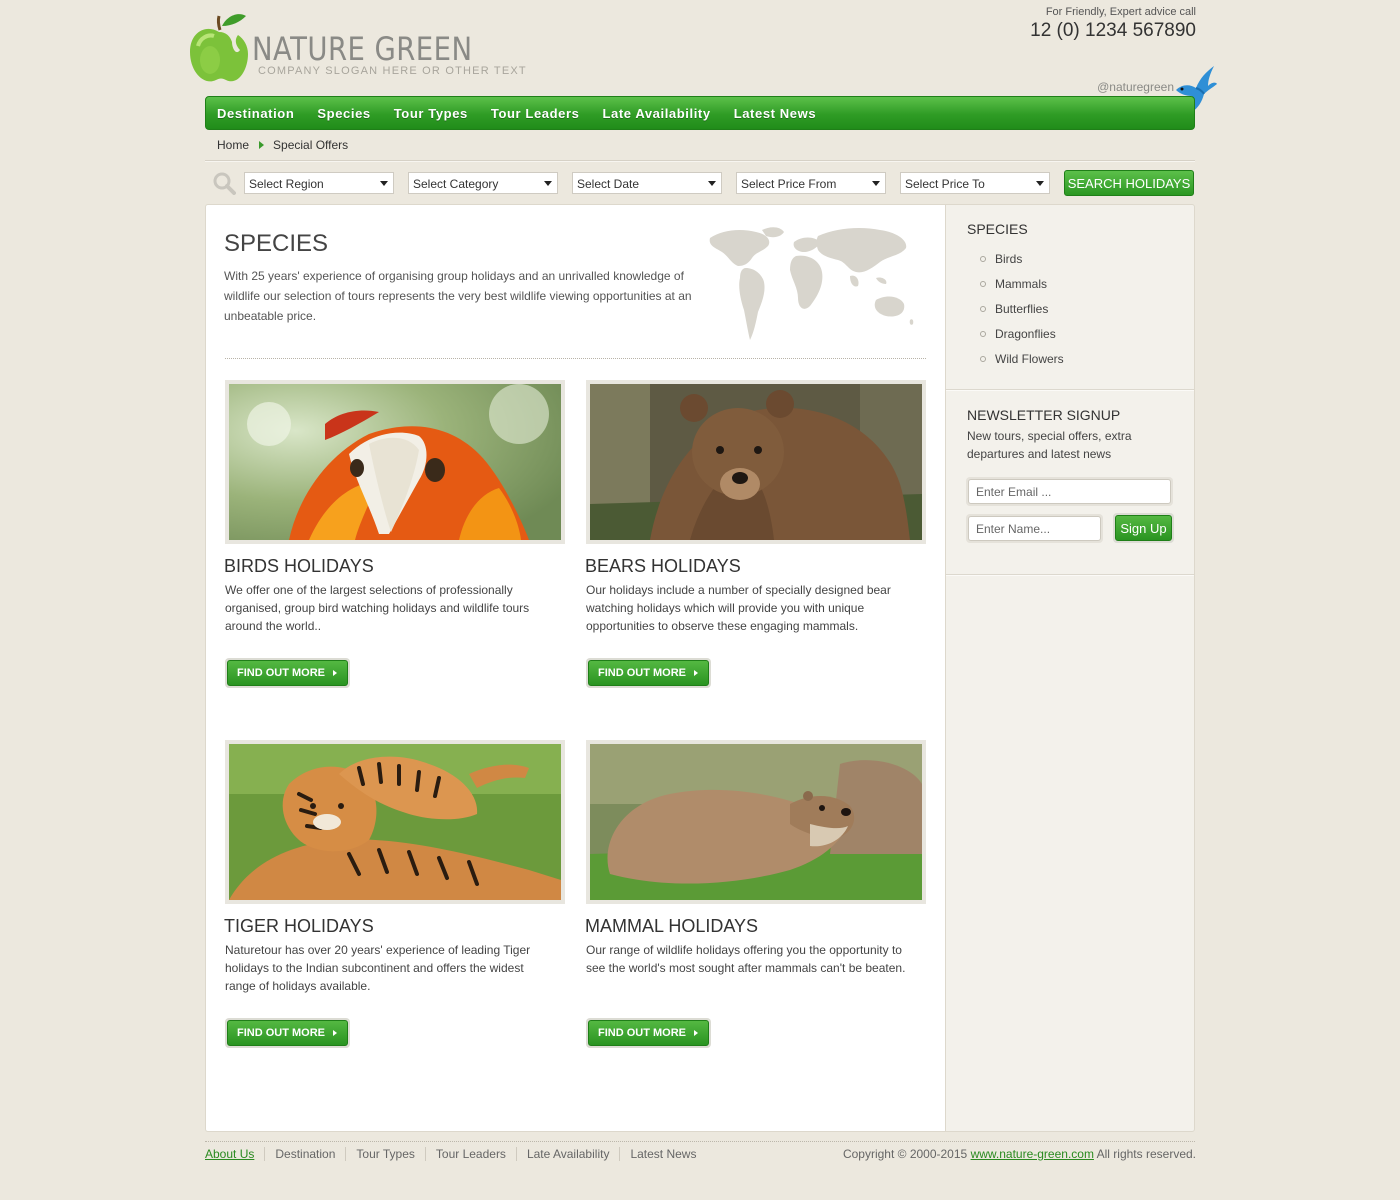 This screenshot has width=1400, height=1200. I want to click on select-price-from: Select Price From, so click(811, 183).